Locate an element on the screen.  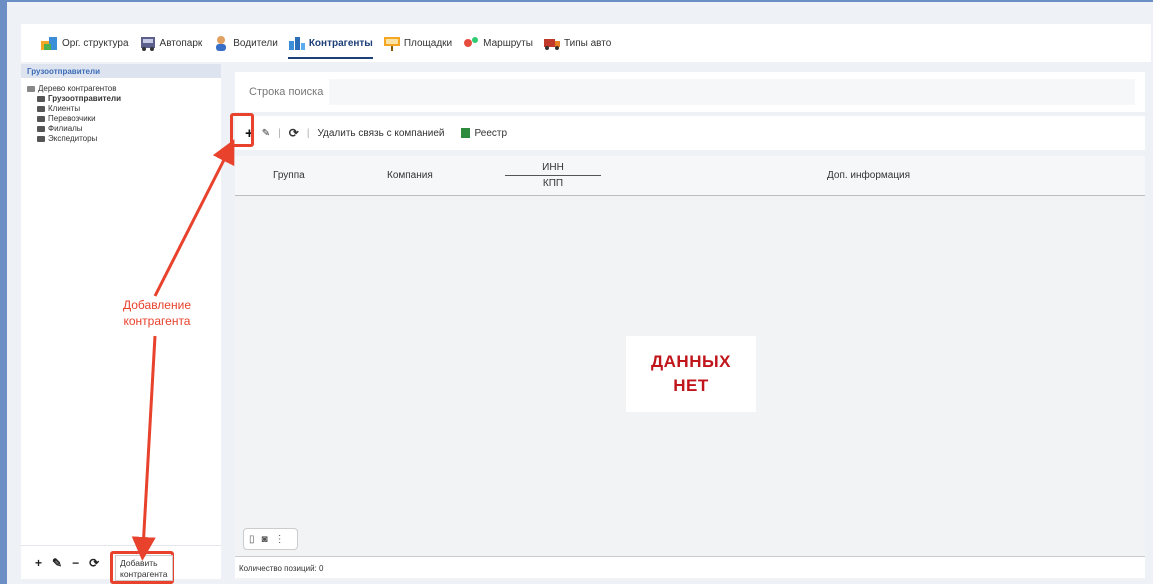
search-bar: Строка поиска is located at coordinates (690, 92).